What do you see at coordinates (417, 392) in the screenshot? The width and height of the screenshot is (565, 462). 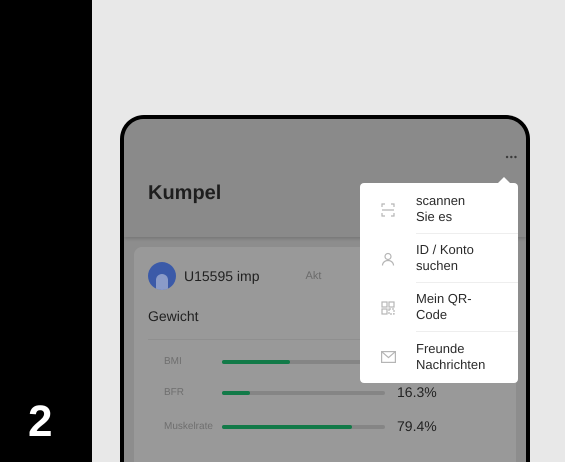 I see `metric-value: 16.3%` at bounding box center [417, 392].